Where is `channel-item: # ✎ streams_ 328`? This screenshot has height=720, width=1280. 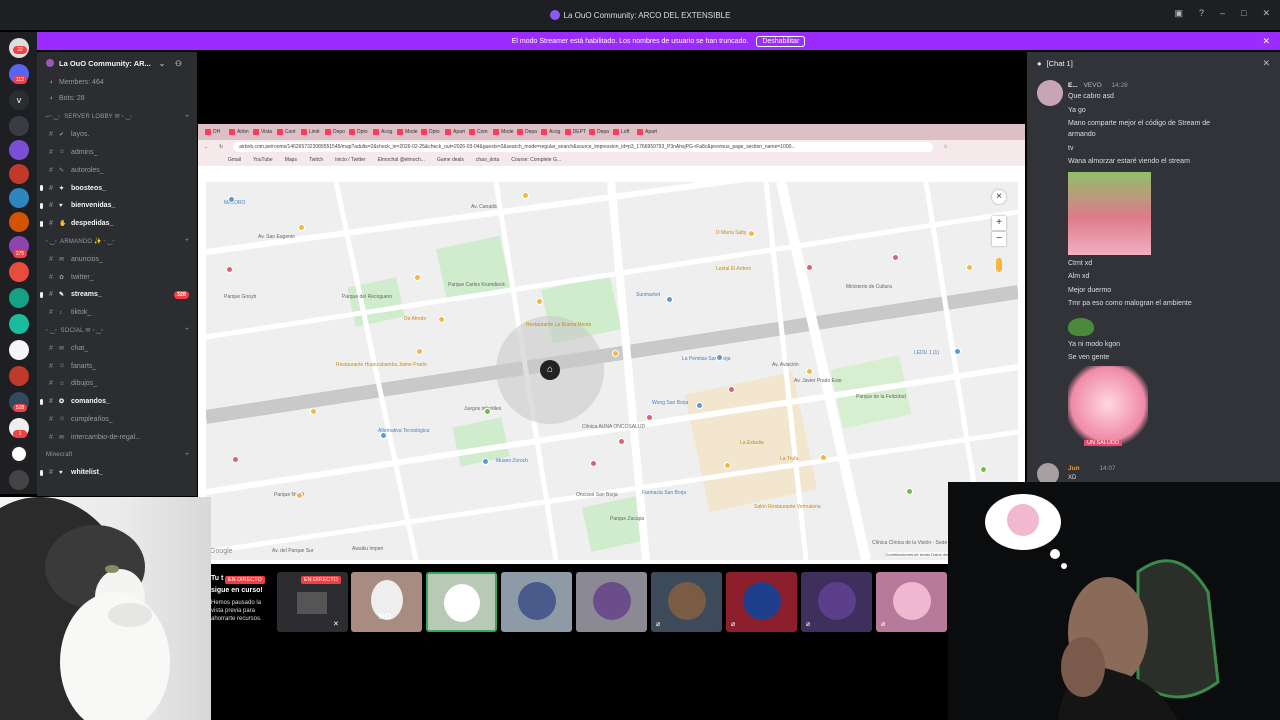 channel-item: # ✎ streams_ 328 is located at coordinates (117, 295).